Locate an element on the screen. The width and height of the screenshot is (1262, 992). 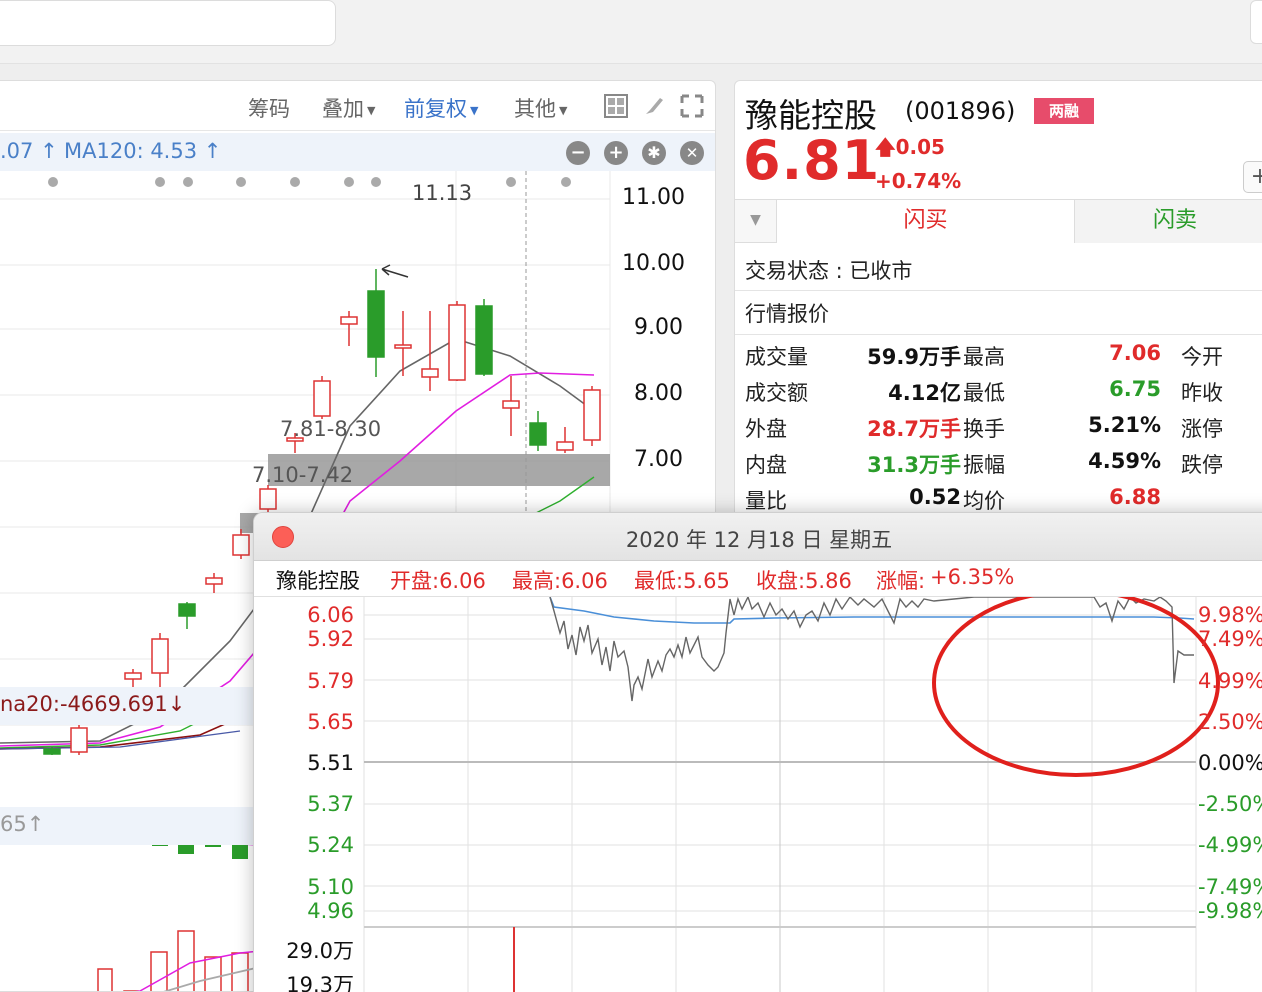
quote-row: 内盘 31.3万手 振幅 4.59% 跌停 is located at coordinates (998, 463).